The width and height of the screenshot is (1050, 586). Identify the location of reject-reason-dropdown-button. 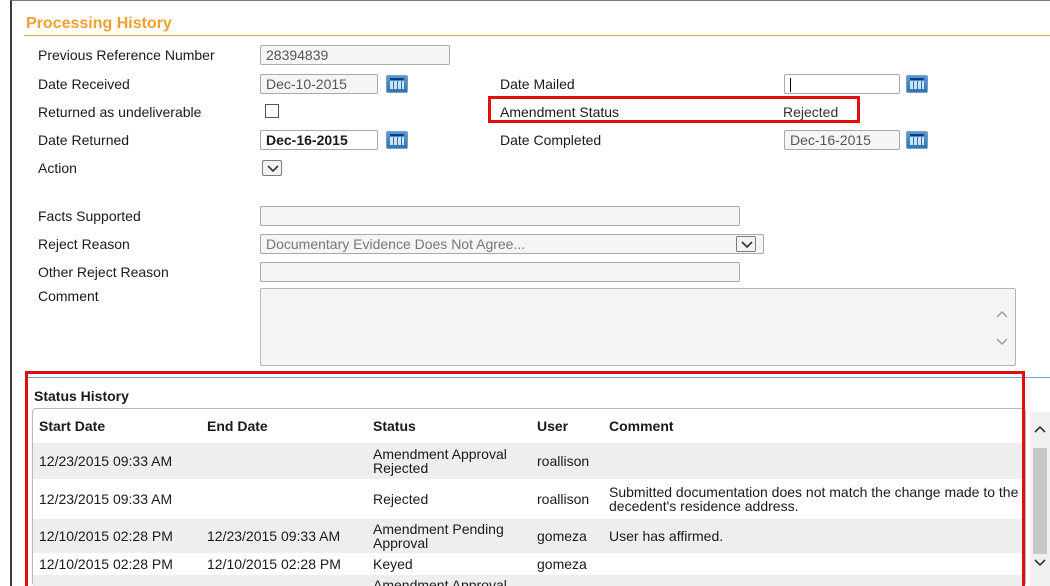
(746, 244).